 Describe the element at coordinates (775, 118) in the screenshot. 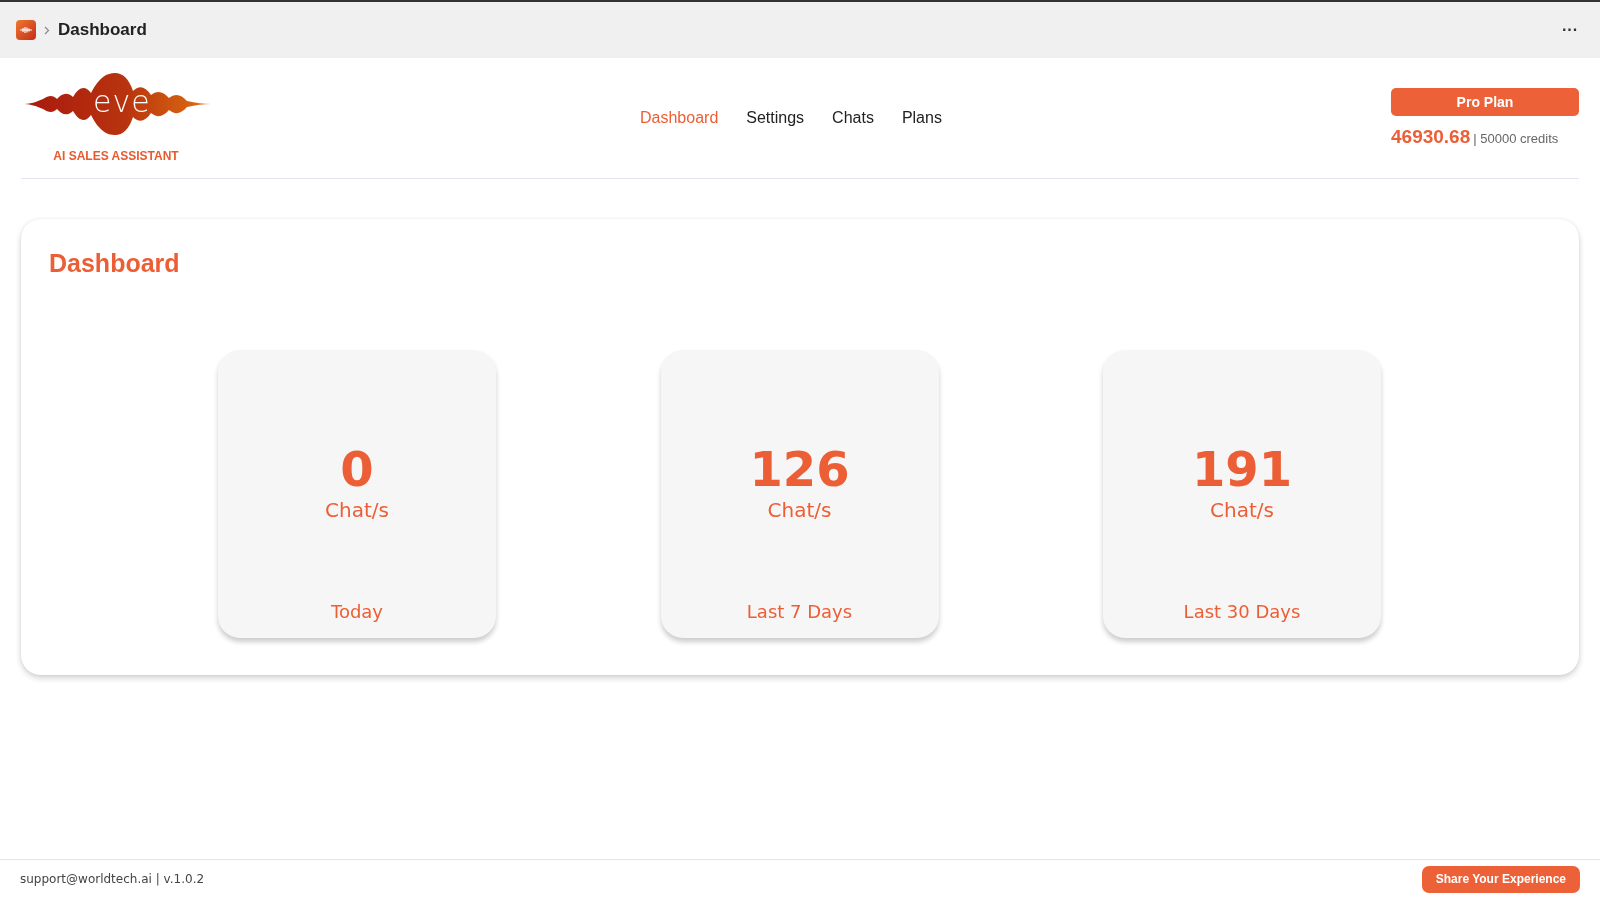

I see `nav-link: Settings` at that location.